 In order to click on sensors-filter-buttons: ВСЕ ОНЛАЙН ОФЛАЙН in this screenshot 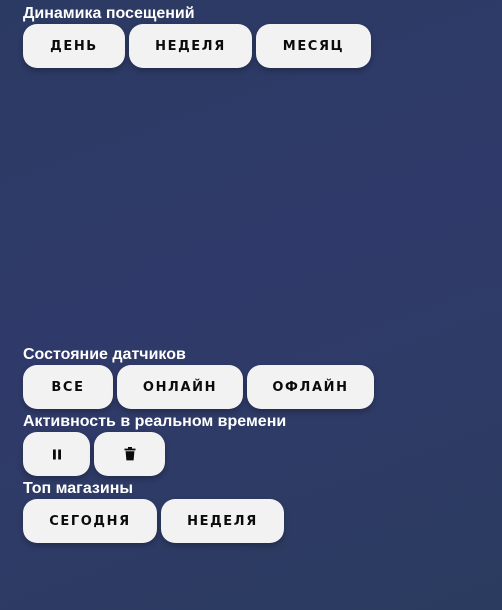, I will do `click(198, 387)`.